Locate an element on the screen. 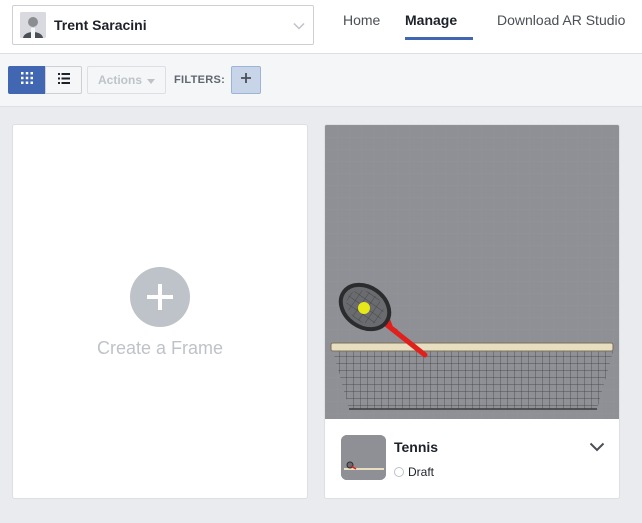  toolbar: Actions FILTERS: is located at coordinates (321, 80).